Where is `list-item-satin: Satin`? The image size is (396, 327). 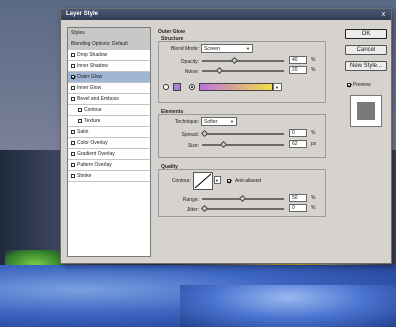
list-item-satin: Satin is located at coordinates (109, 132).